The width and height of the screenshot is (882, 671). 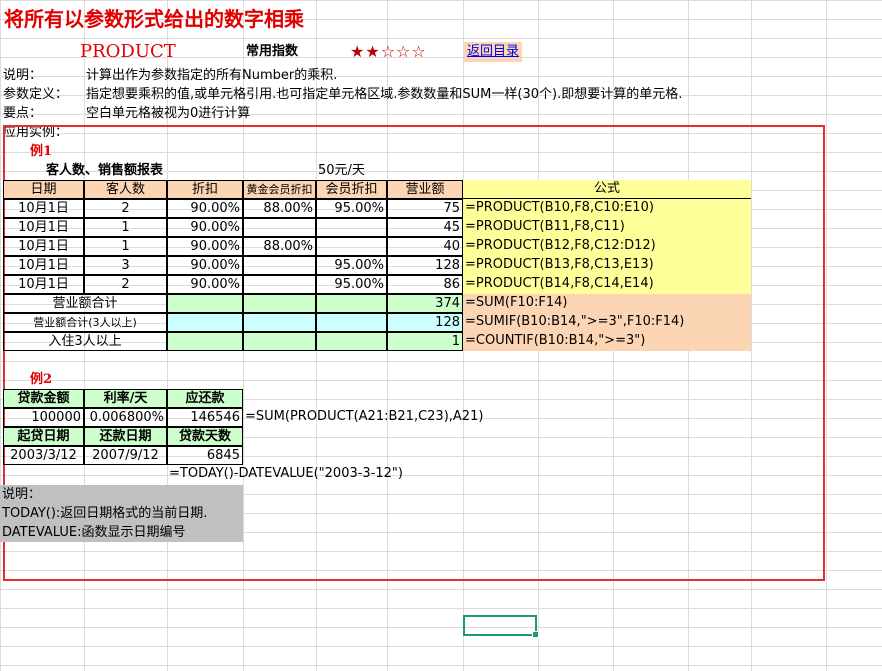 What do you see at coordinates (501, 626) in the screenshot?
I see `active-cell-selection` at bounding box center [501, 626].